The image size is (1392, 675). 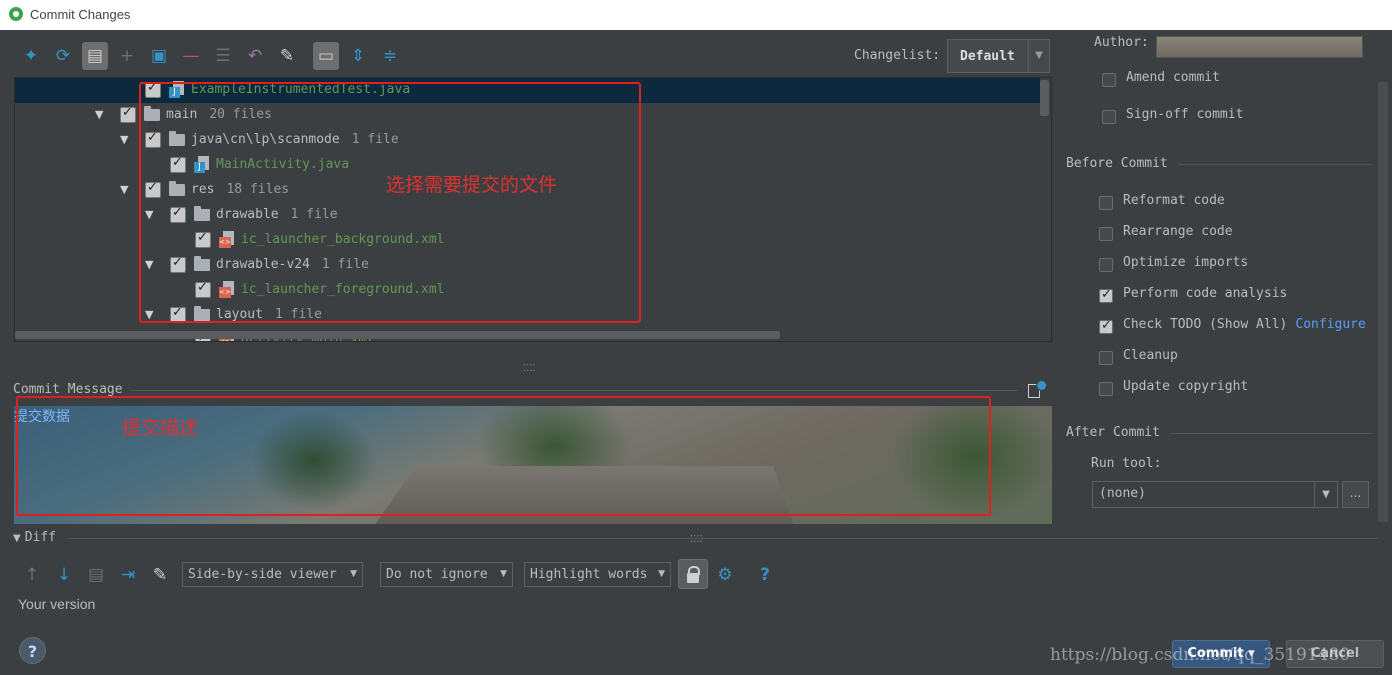 What do you see at coordinates (397, 335) in the screenshot?
I see `tree-horizontal-scrollbar` at bounding box center [397, 335].